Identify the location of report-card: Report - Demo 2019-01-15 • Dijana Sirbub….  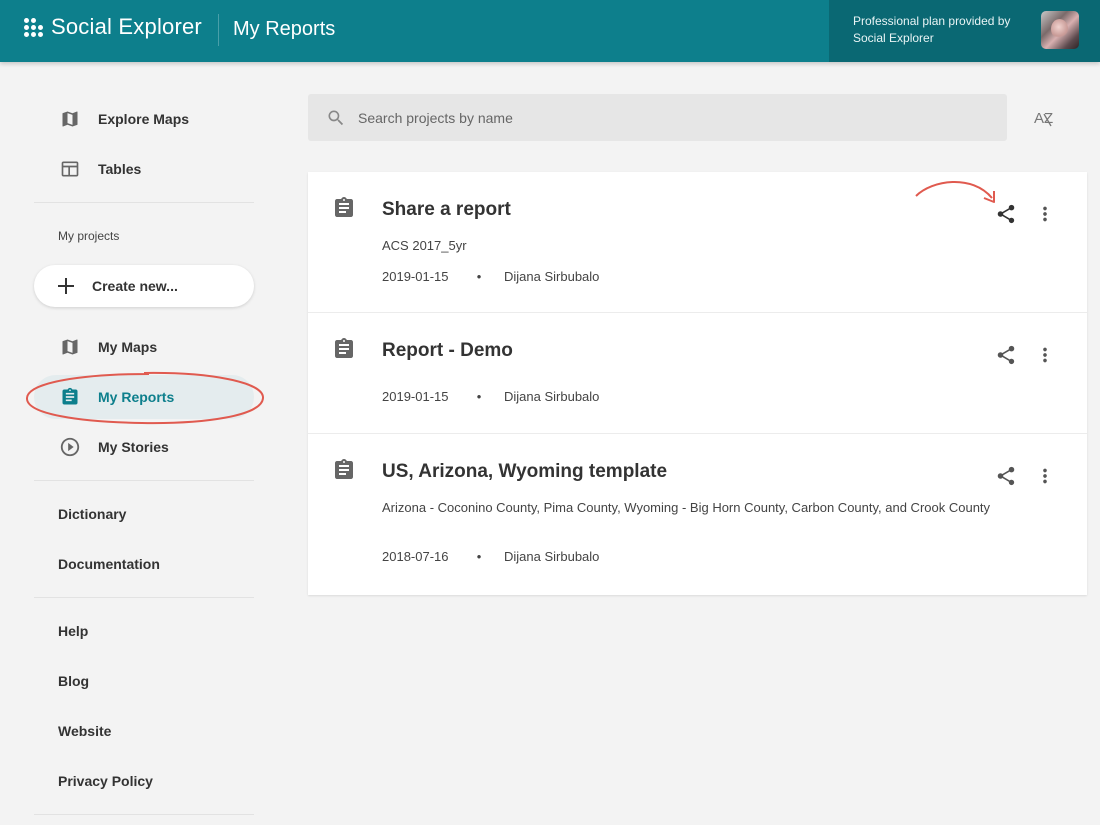
(697, 373).